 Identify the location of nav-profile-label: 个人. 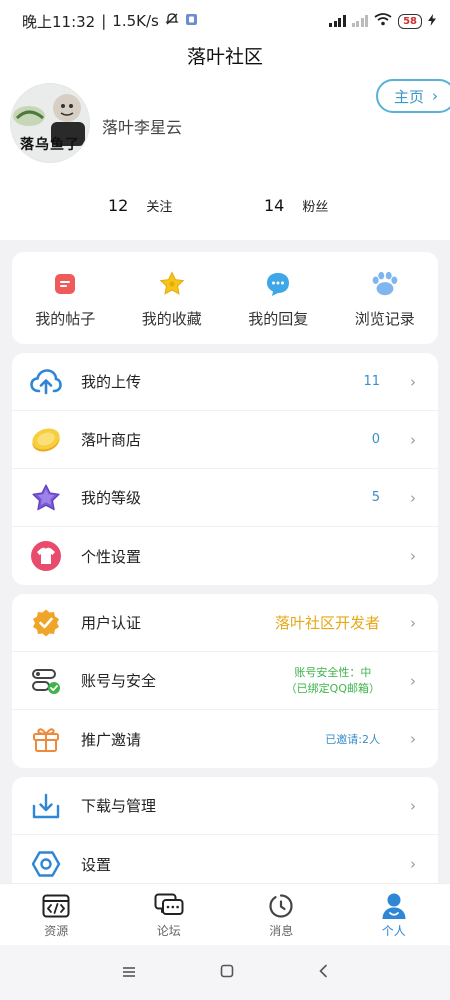
(393, 931).